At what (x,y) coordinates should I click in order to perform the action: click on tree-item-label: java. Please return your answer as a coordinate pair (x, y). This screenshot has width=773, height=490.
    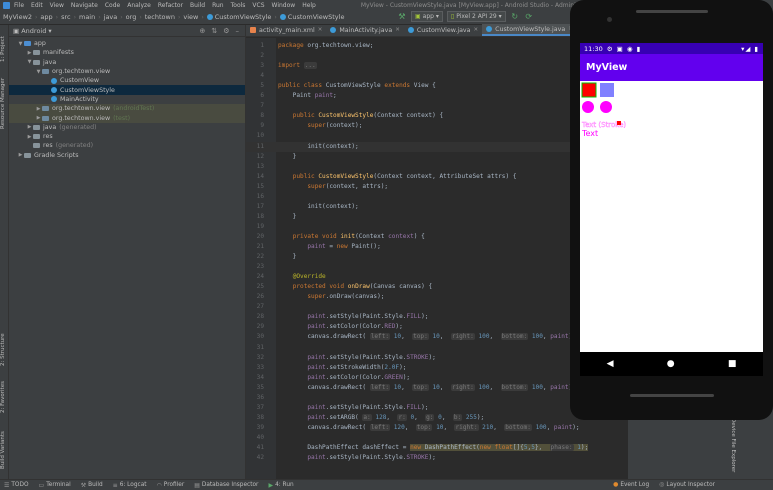
    Looking at the image, I should click on (50, 127).